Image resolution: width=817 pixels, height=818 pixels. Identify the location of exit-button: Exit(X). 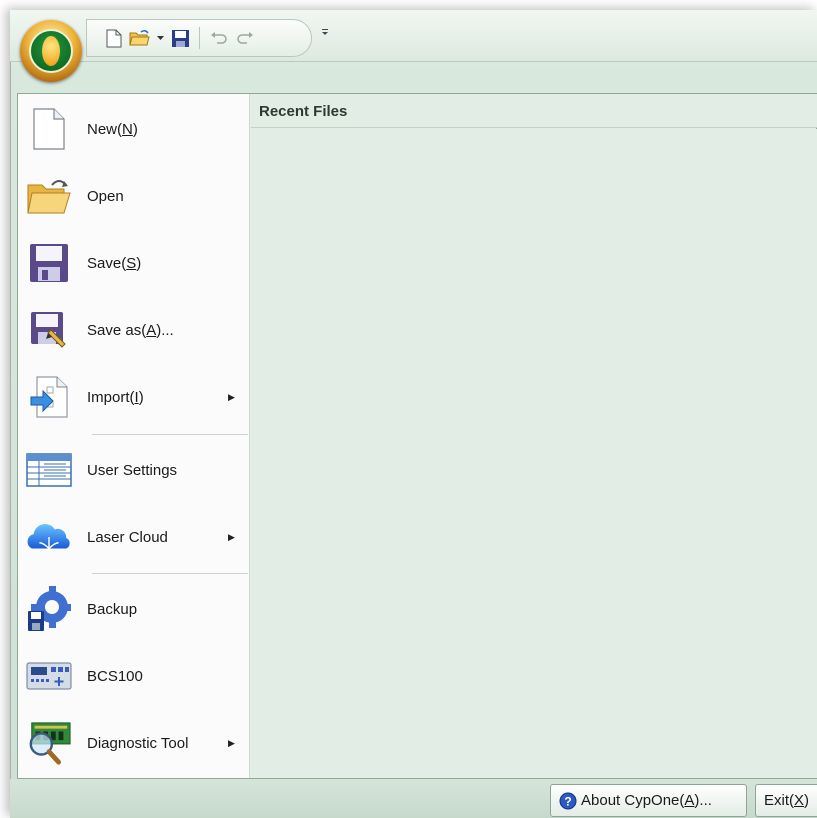
(786, 800).